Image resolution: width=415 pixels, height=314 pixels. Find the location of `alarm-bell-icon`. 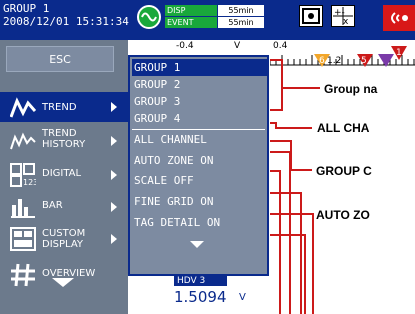

alarm-bell-icon is located at coordinates (399, 18).